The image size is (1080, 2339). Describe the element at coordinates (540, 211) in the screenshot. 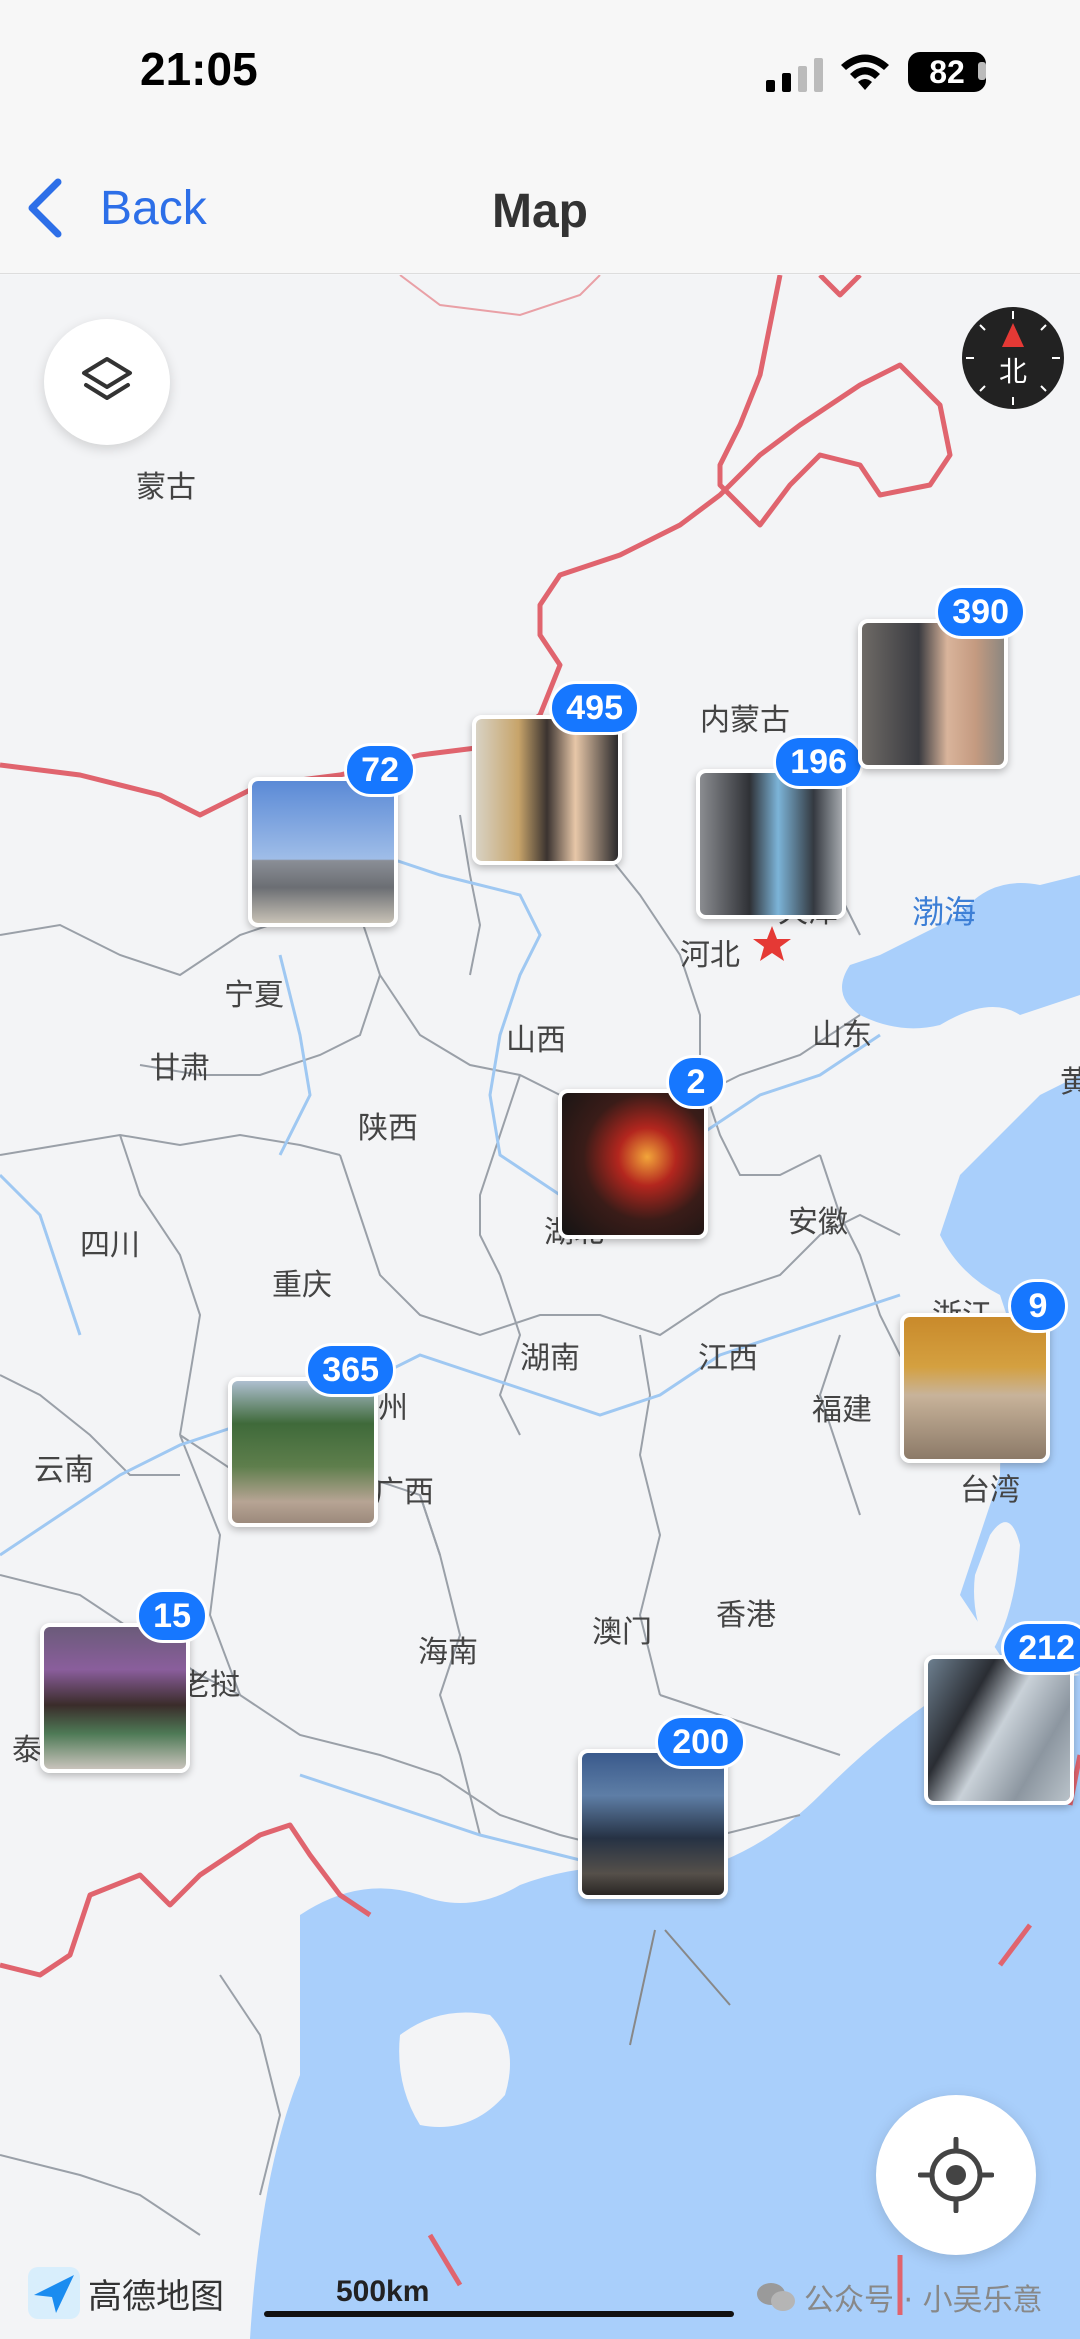

I see `page-title: Map` at that location.